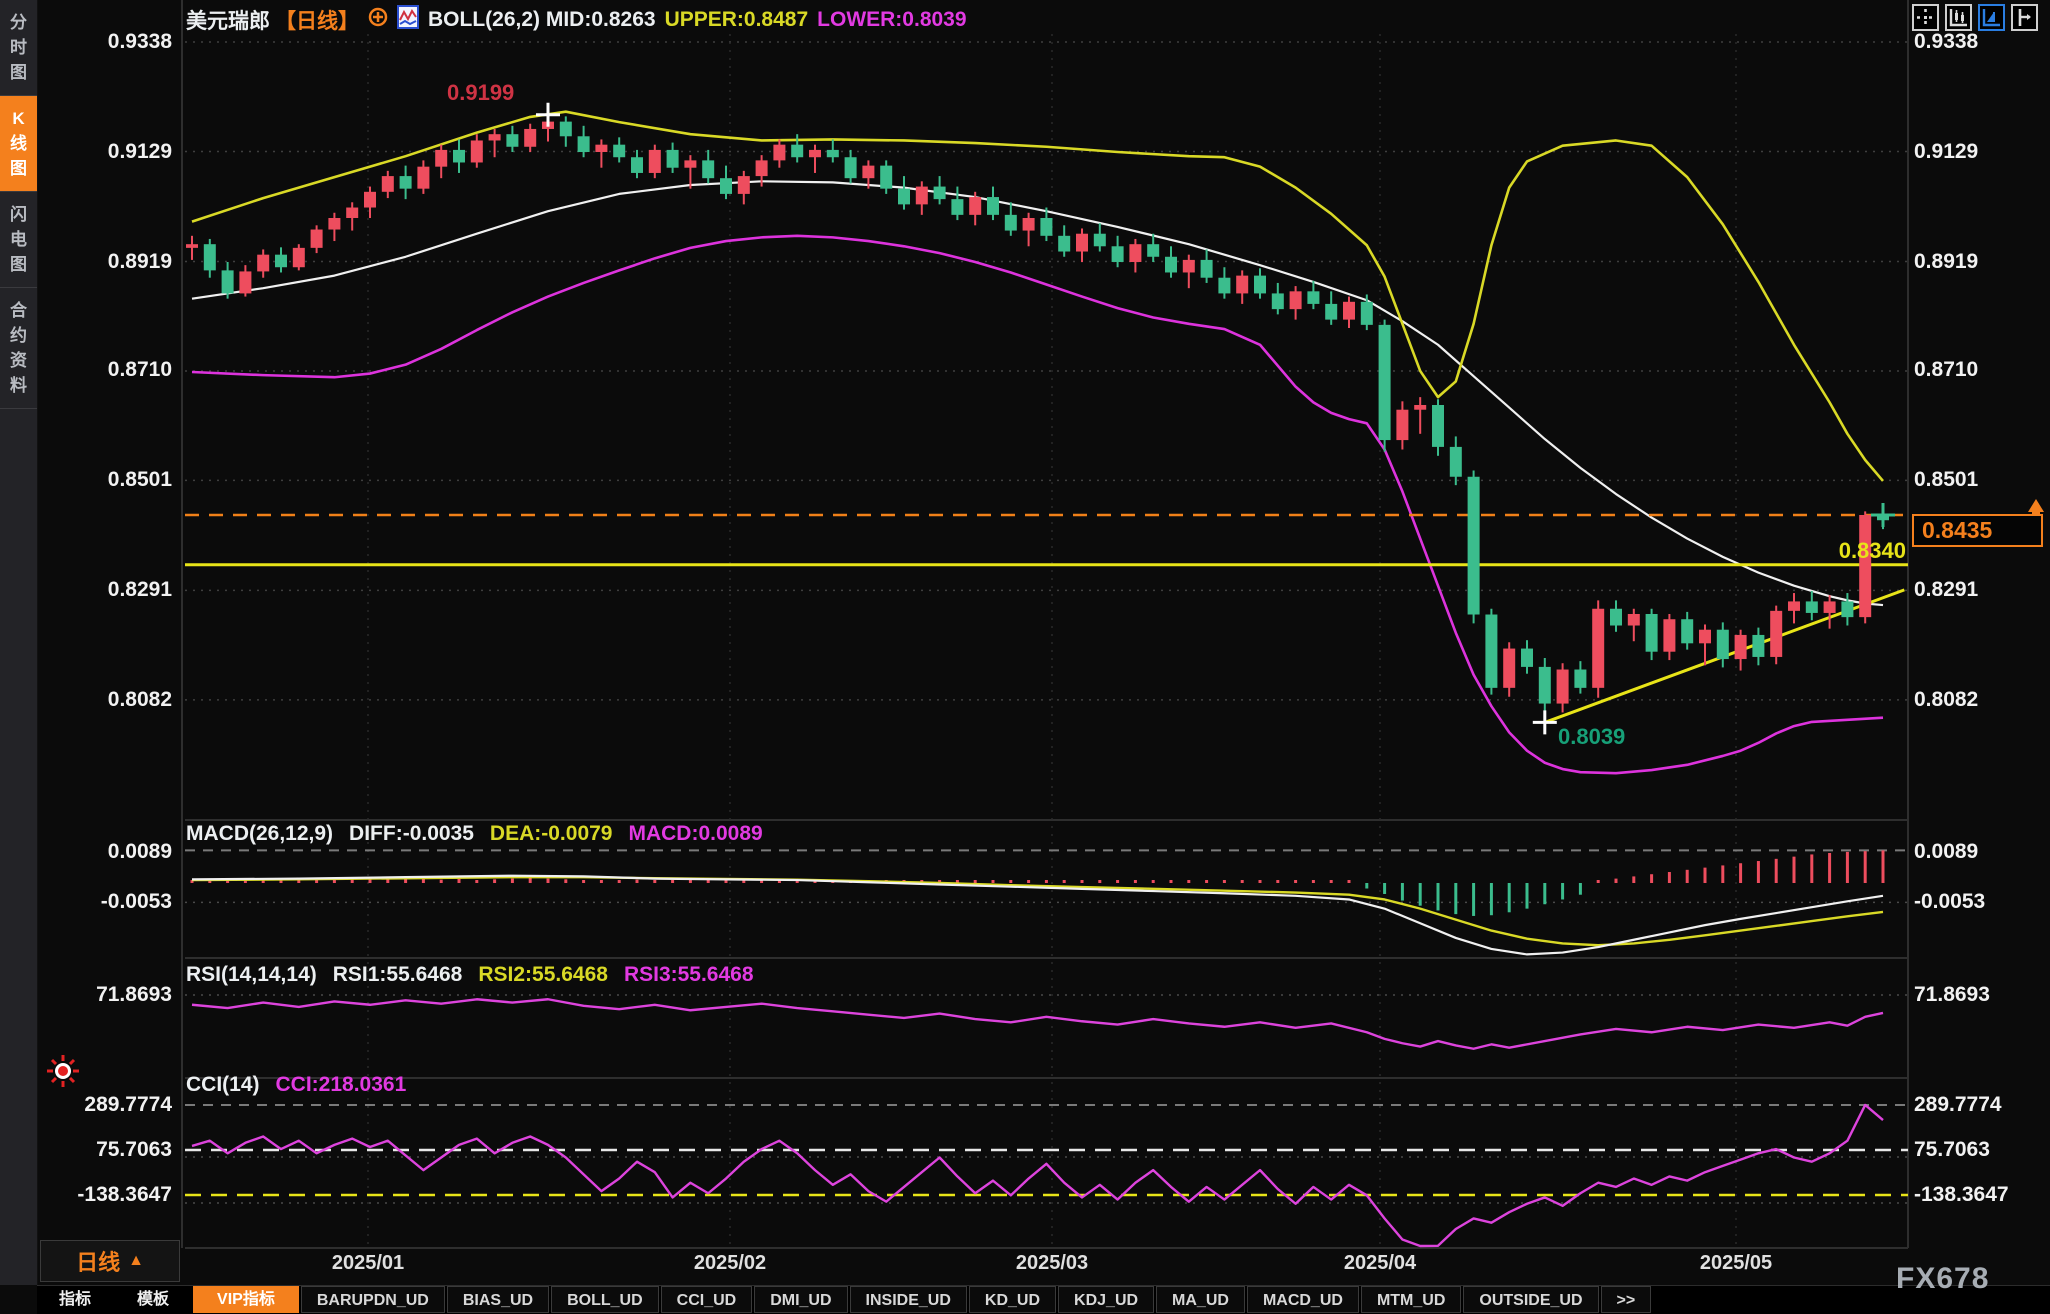 The width and height of the screenshot is (2050, 1314). Describe the element at coordinates (368, 1263) in the screenshot. I see `x-axis-month: 2025/01` at that location.